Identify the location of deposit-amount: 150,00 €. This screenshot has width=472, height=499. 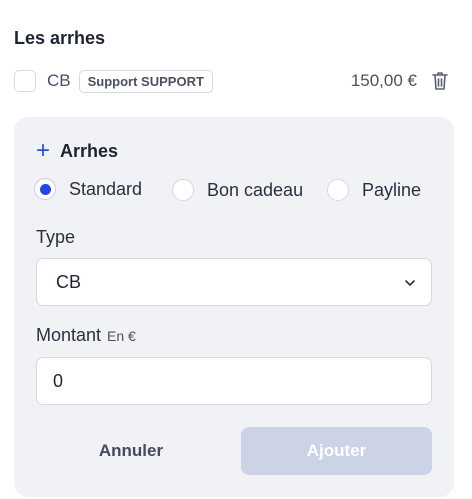
(383, 80).